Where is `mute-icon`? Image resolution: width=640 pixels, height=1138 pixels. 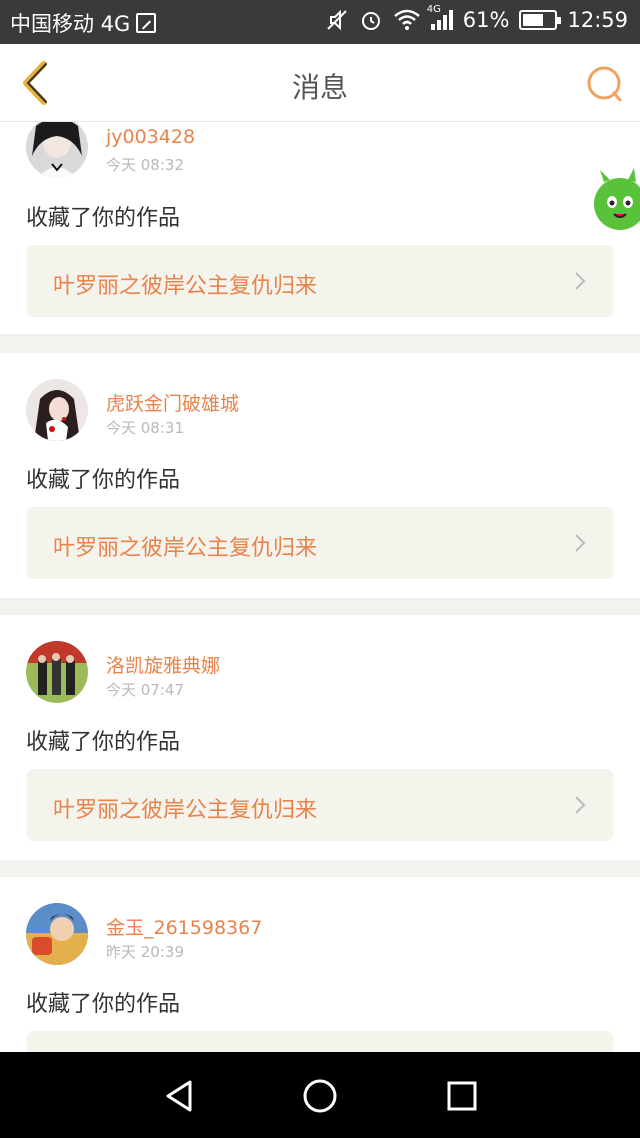
mute-icon is located at coordinates (337, 20).